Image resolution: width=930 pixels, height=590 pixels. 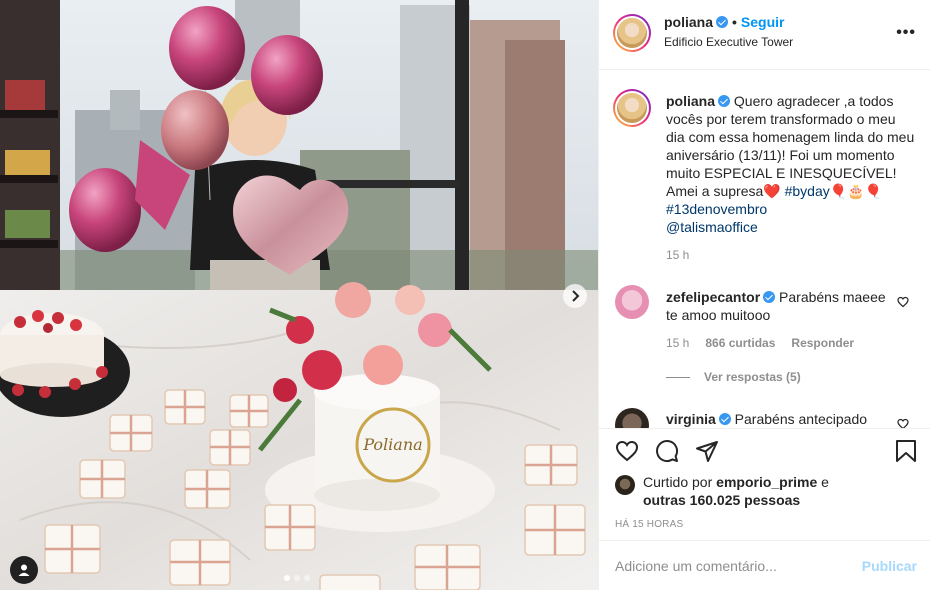 What do you see at coordinates (677, 343) in the screenshot?
I see `comment-time: 15 h` at bounding box center [677, 343].